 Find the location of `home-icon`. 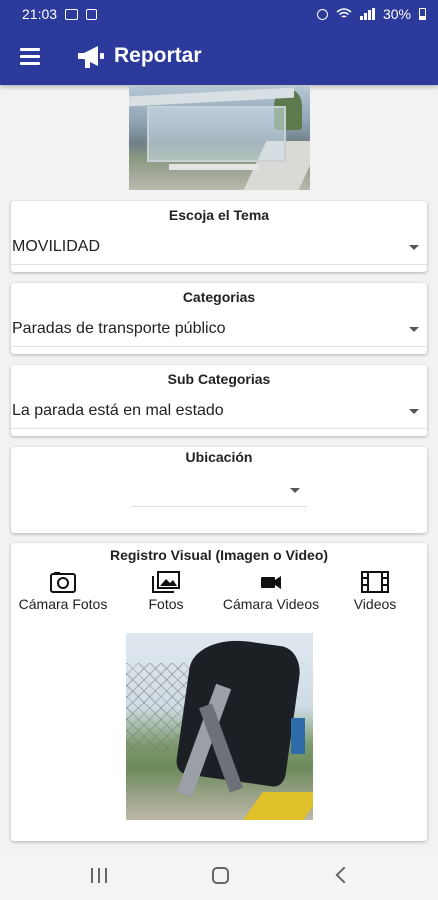

home-icon is located at coordinates (220, 875).